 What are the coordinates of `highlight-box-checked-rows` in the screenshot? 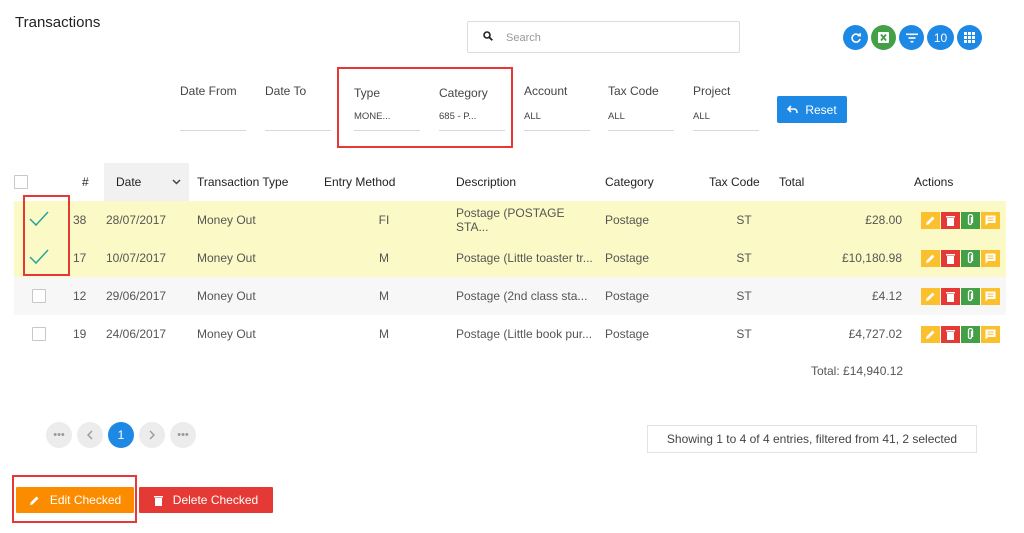 It's located at (46, 235).